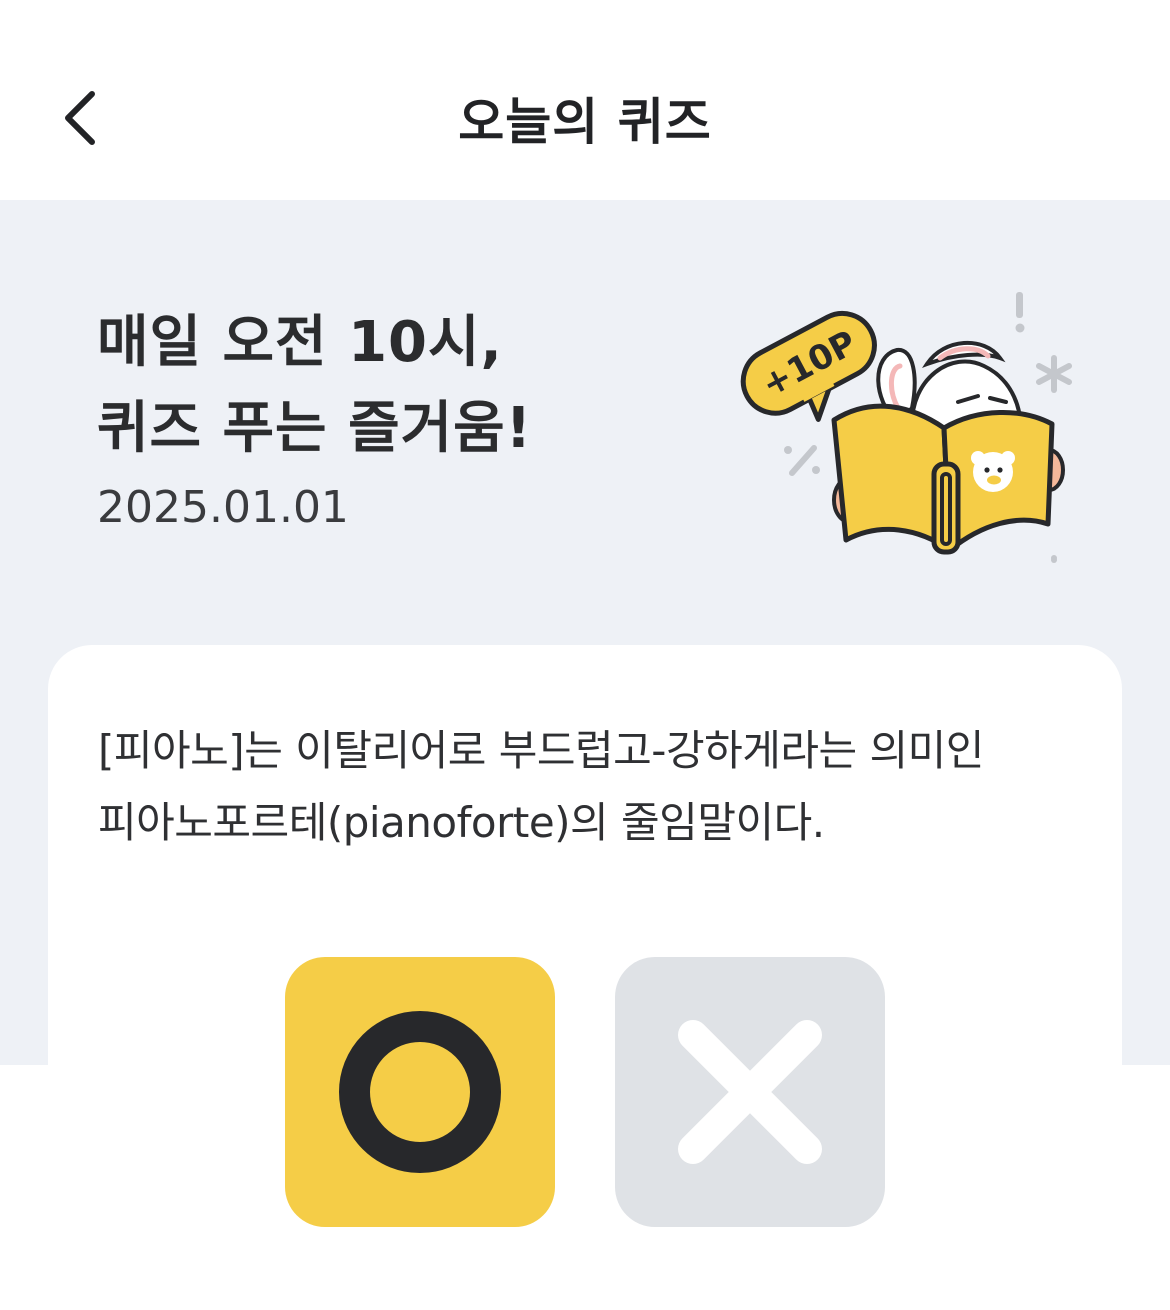  What do you see at coordinates (223, 507) in the screenshot?
I see `quiz-date: 2025.01.01` at bounding box center [223, 507].